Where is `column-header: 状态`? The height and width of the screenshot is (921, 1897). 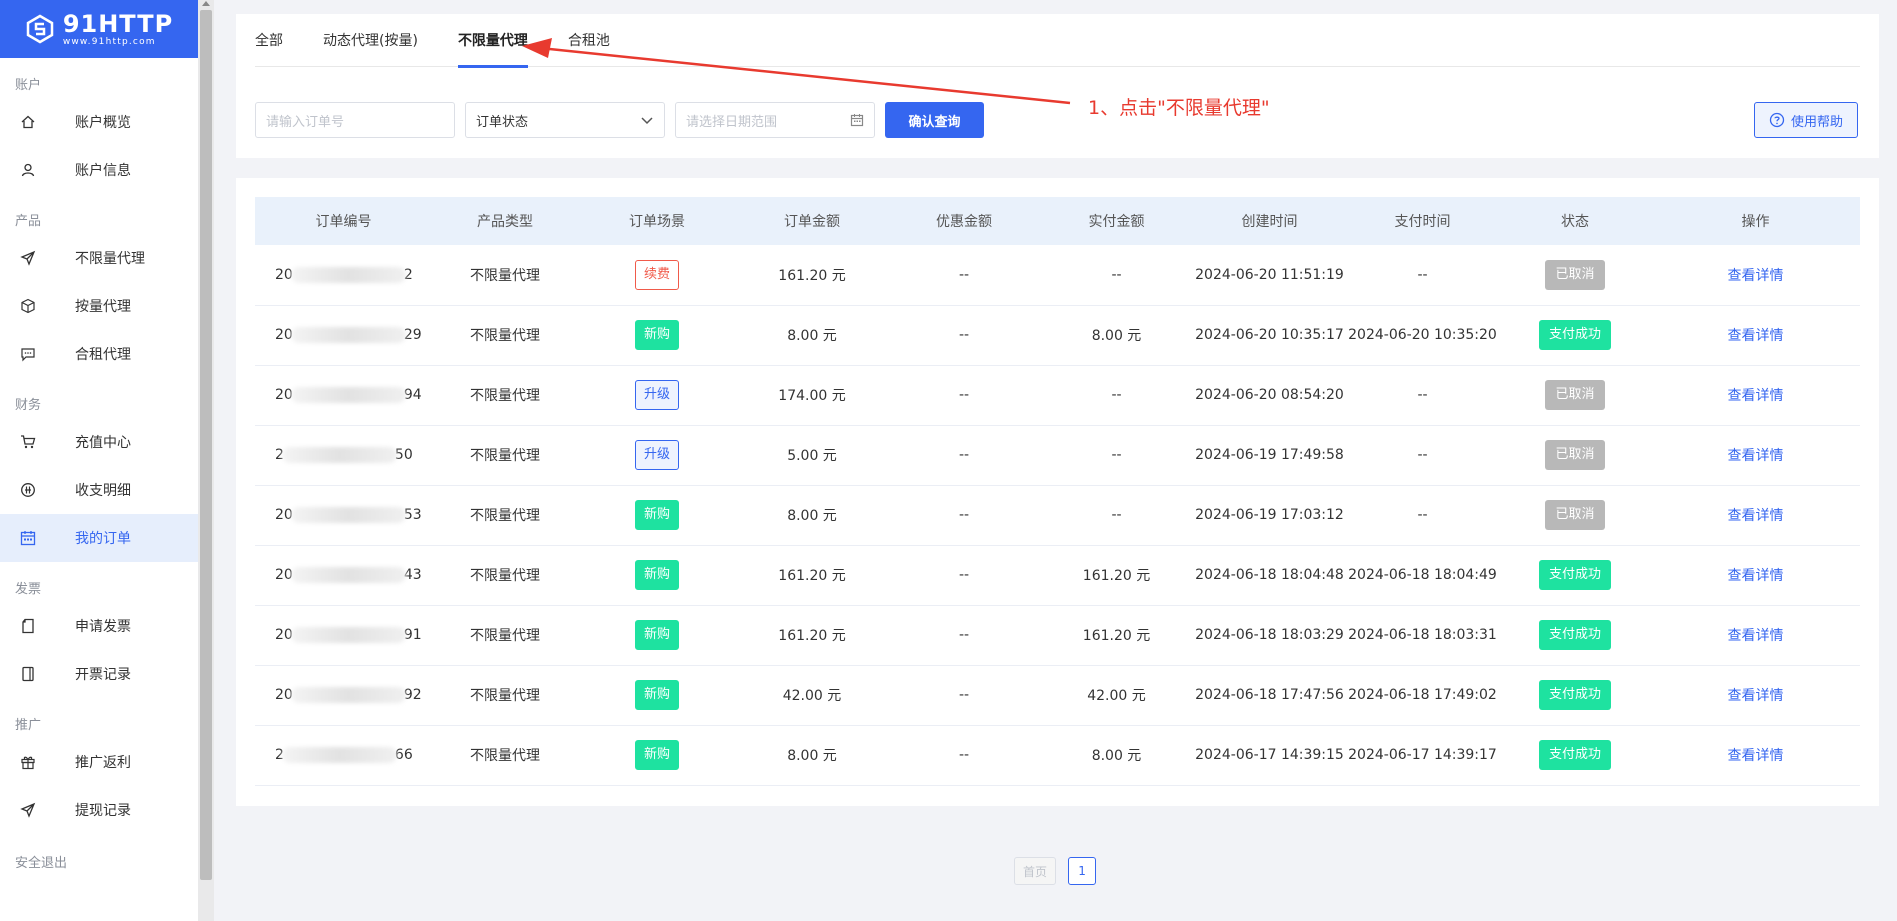 column-header: 状态 is located at coordinates (1575, 222).